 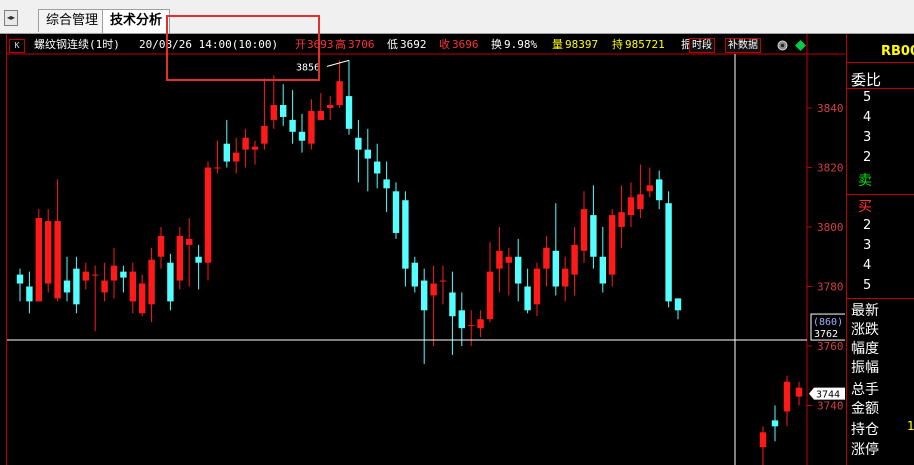 What do you see at coordinates (72, 20) in the screenshot?
I see `tab-general-management: 综合管理` at bounding box center [72, 20].